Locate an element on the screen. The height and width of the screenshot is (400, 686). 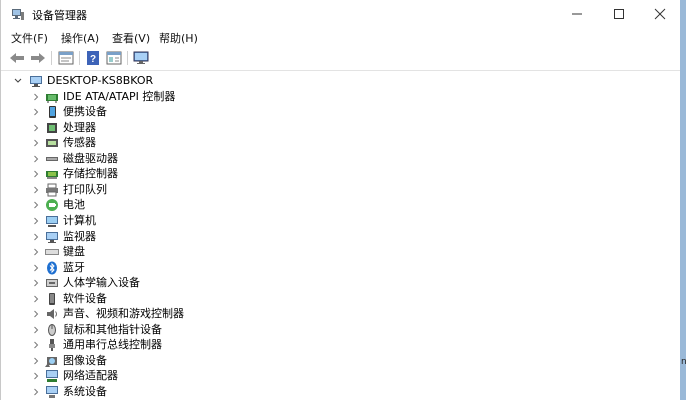
menu-file: 文件(F) is located at coordinates (29, 38).